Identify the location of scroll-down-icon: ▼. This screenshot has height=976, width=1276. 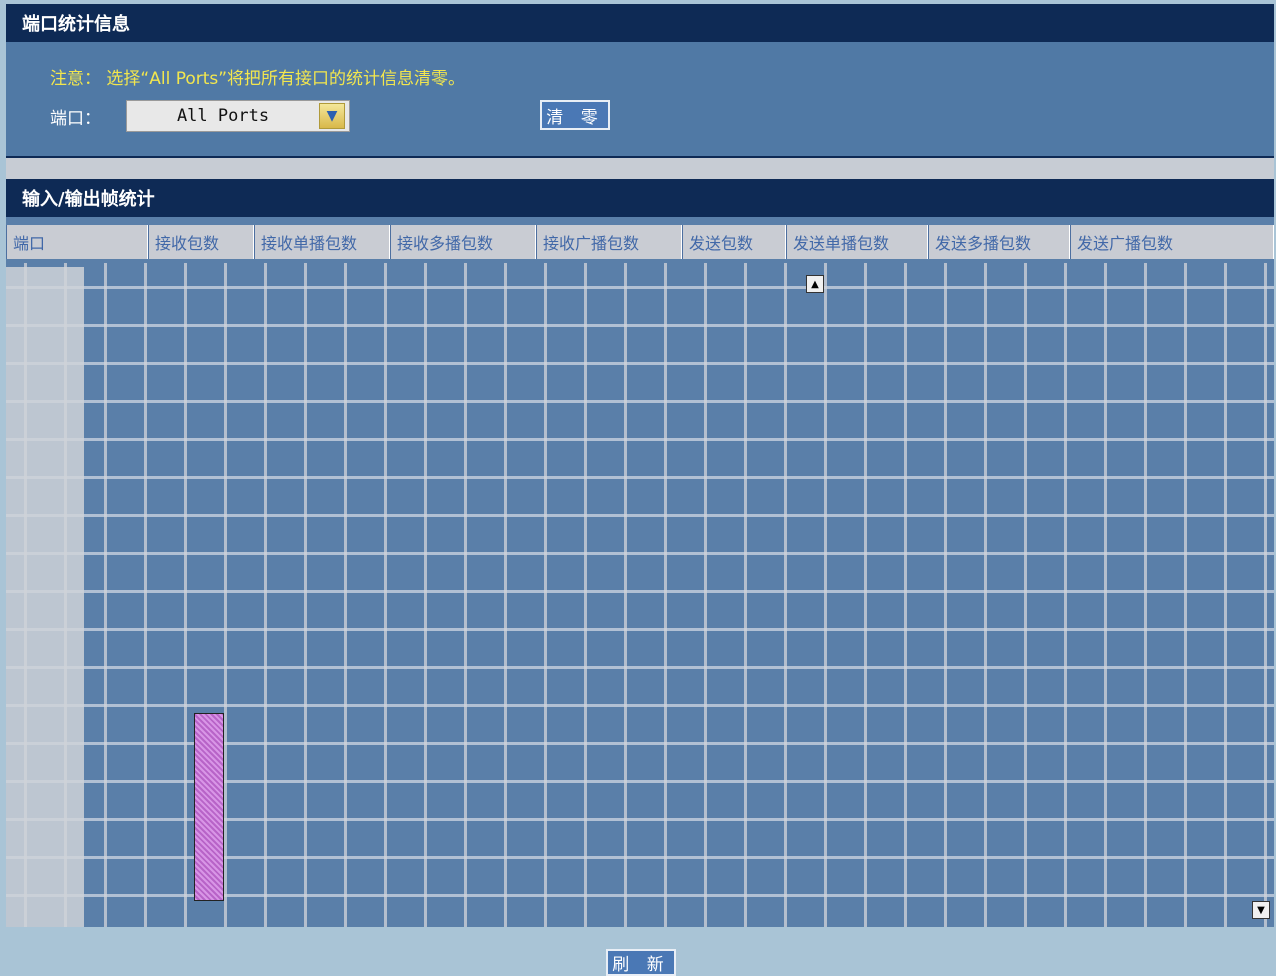
(1261, 910).